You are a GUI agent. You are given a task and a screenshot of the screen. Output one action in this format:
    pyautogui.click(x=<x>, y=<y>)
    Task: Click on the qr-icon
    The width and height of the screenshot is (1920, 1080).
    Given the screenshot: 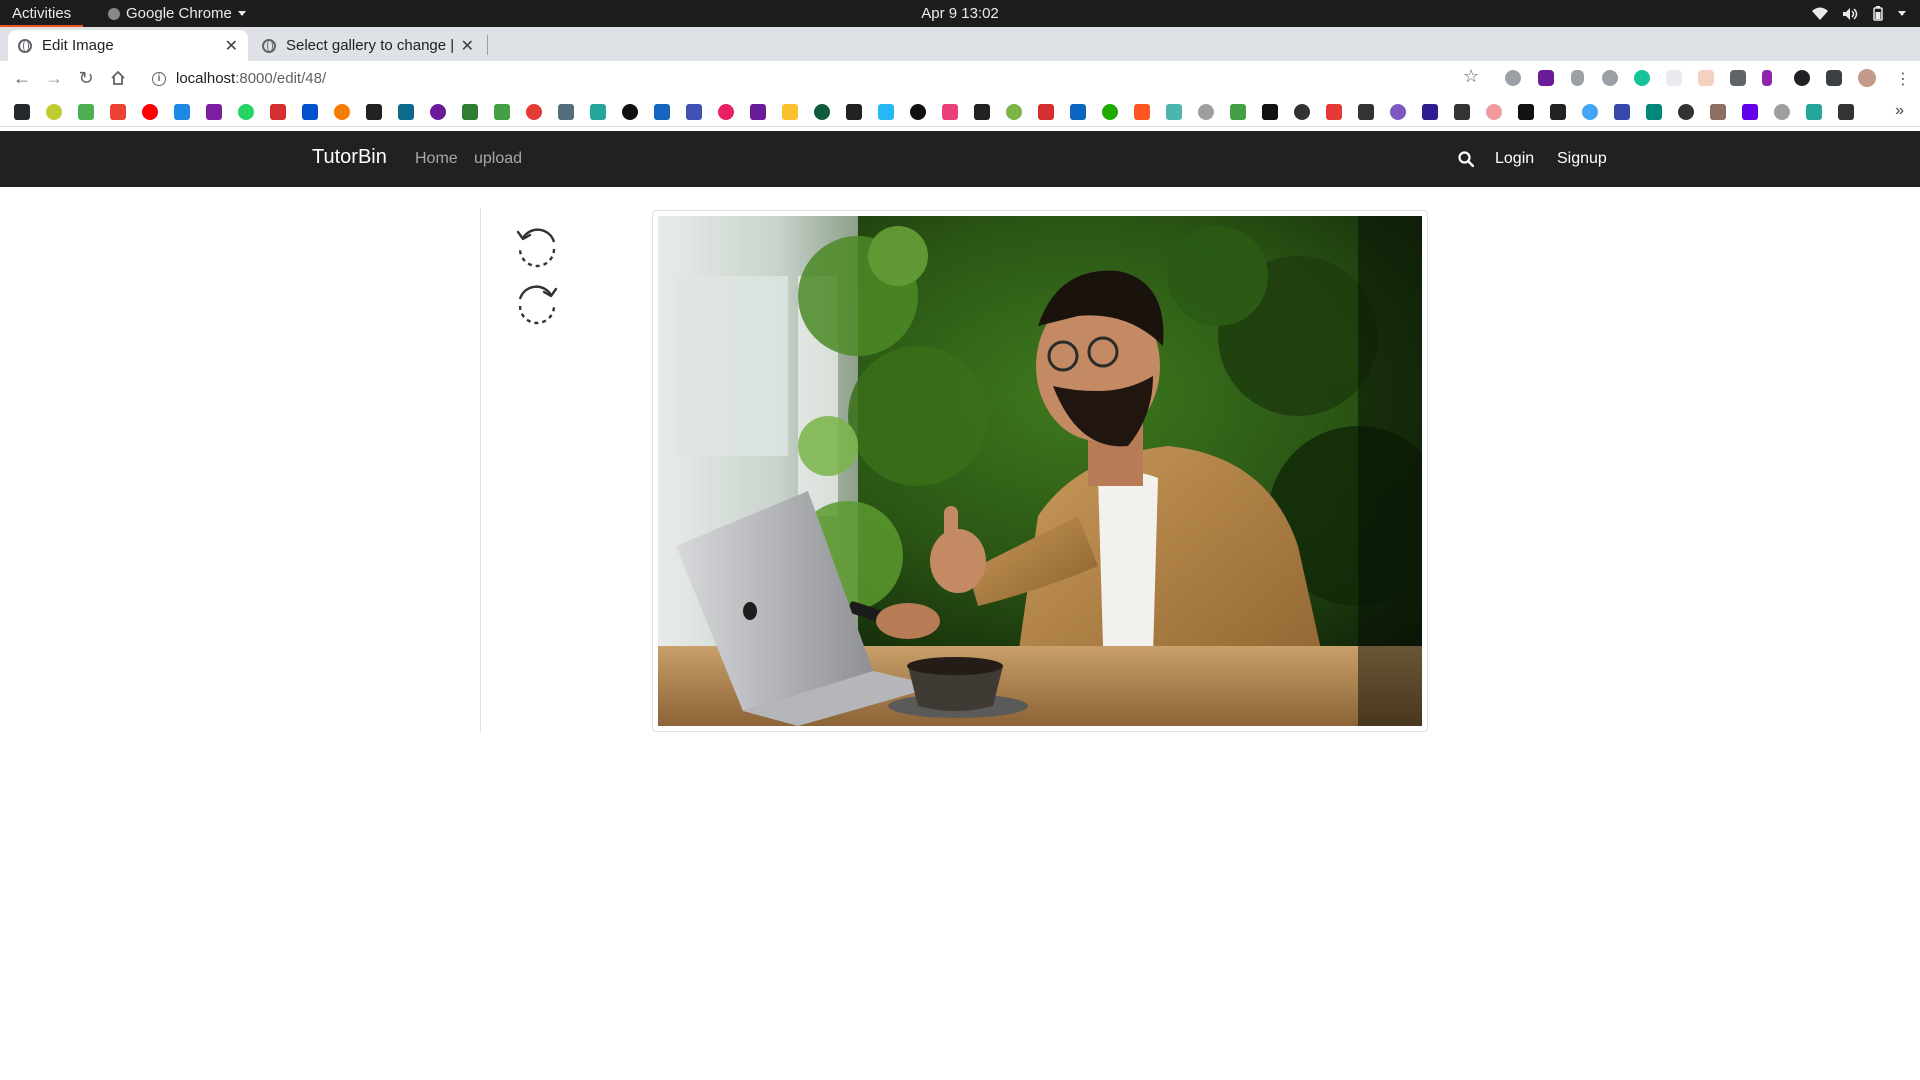 What is the action you would take?
    pyautogui.click(x=1738, y=78)
    